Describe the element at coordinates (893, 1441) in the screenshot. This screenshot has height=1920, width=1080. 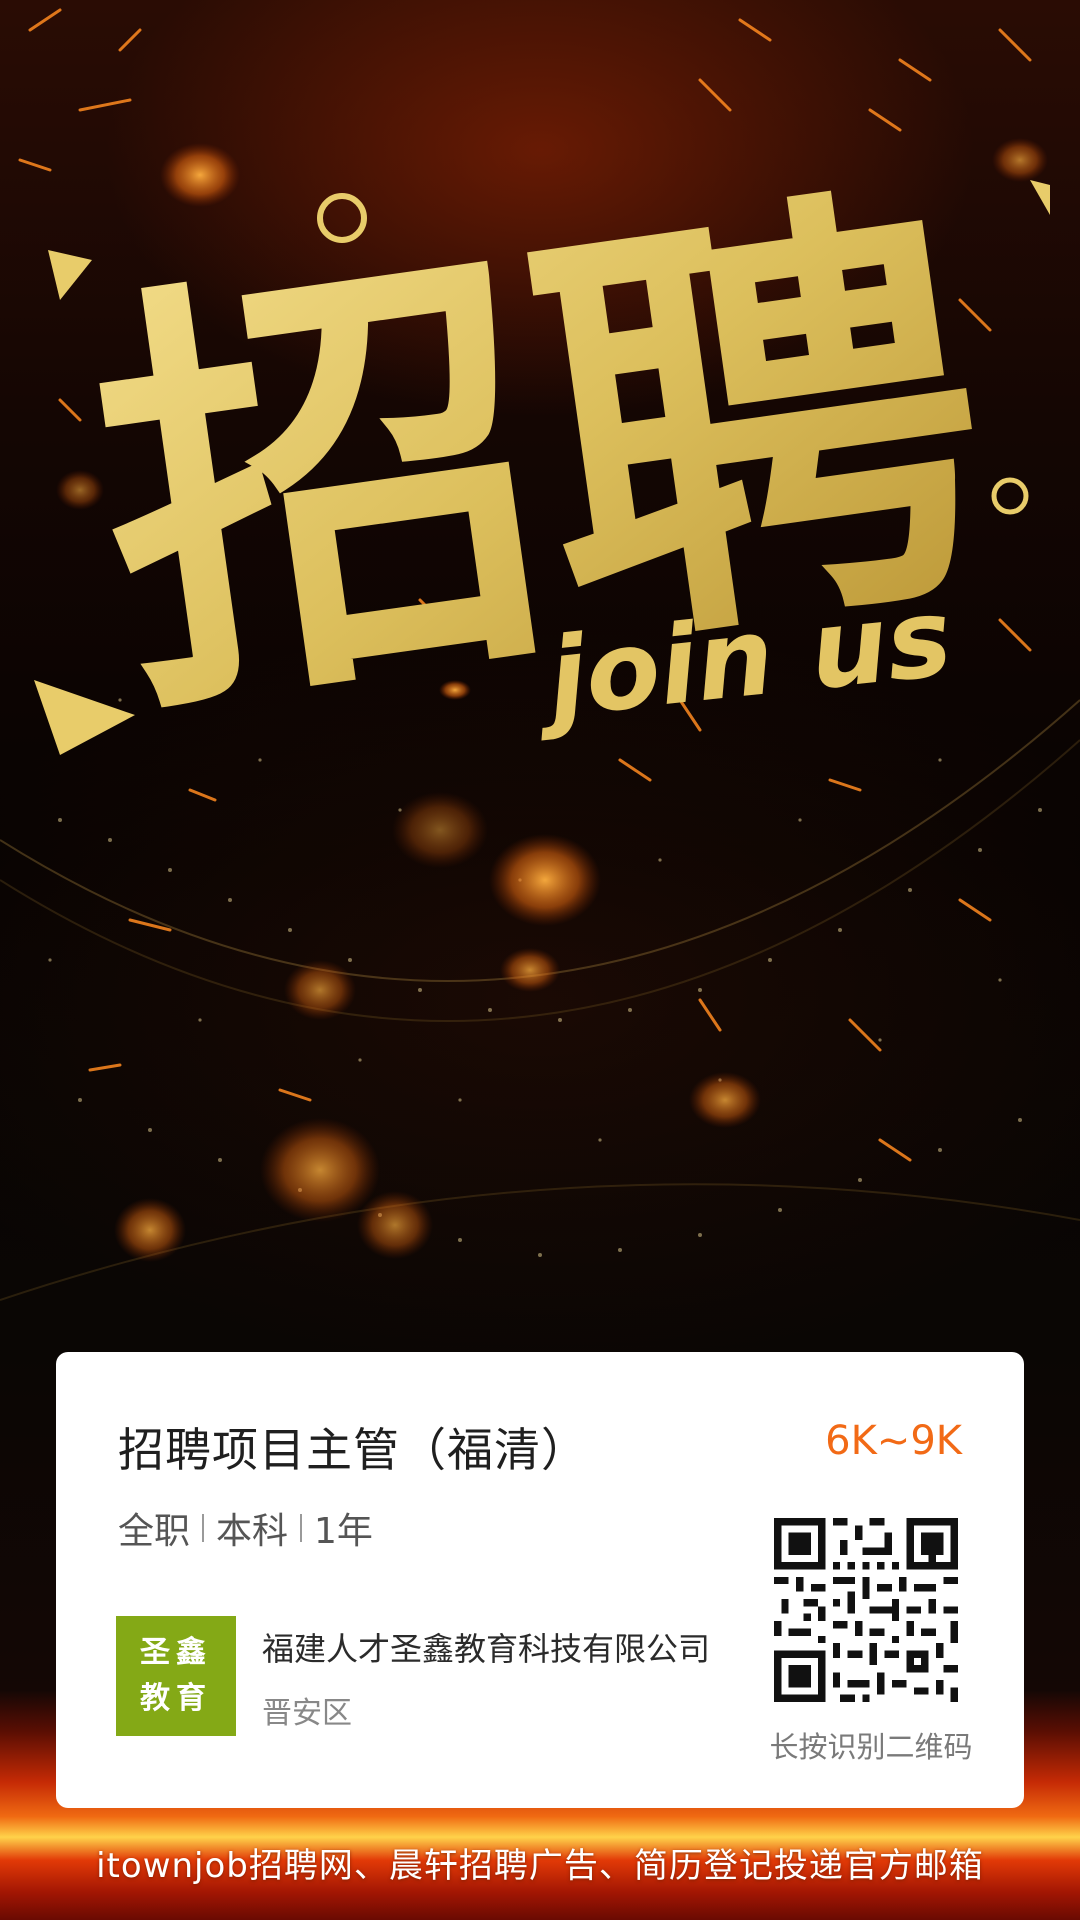
I see `salary-range: 6K~9K` at that location.